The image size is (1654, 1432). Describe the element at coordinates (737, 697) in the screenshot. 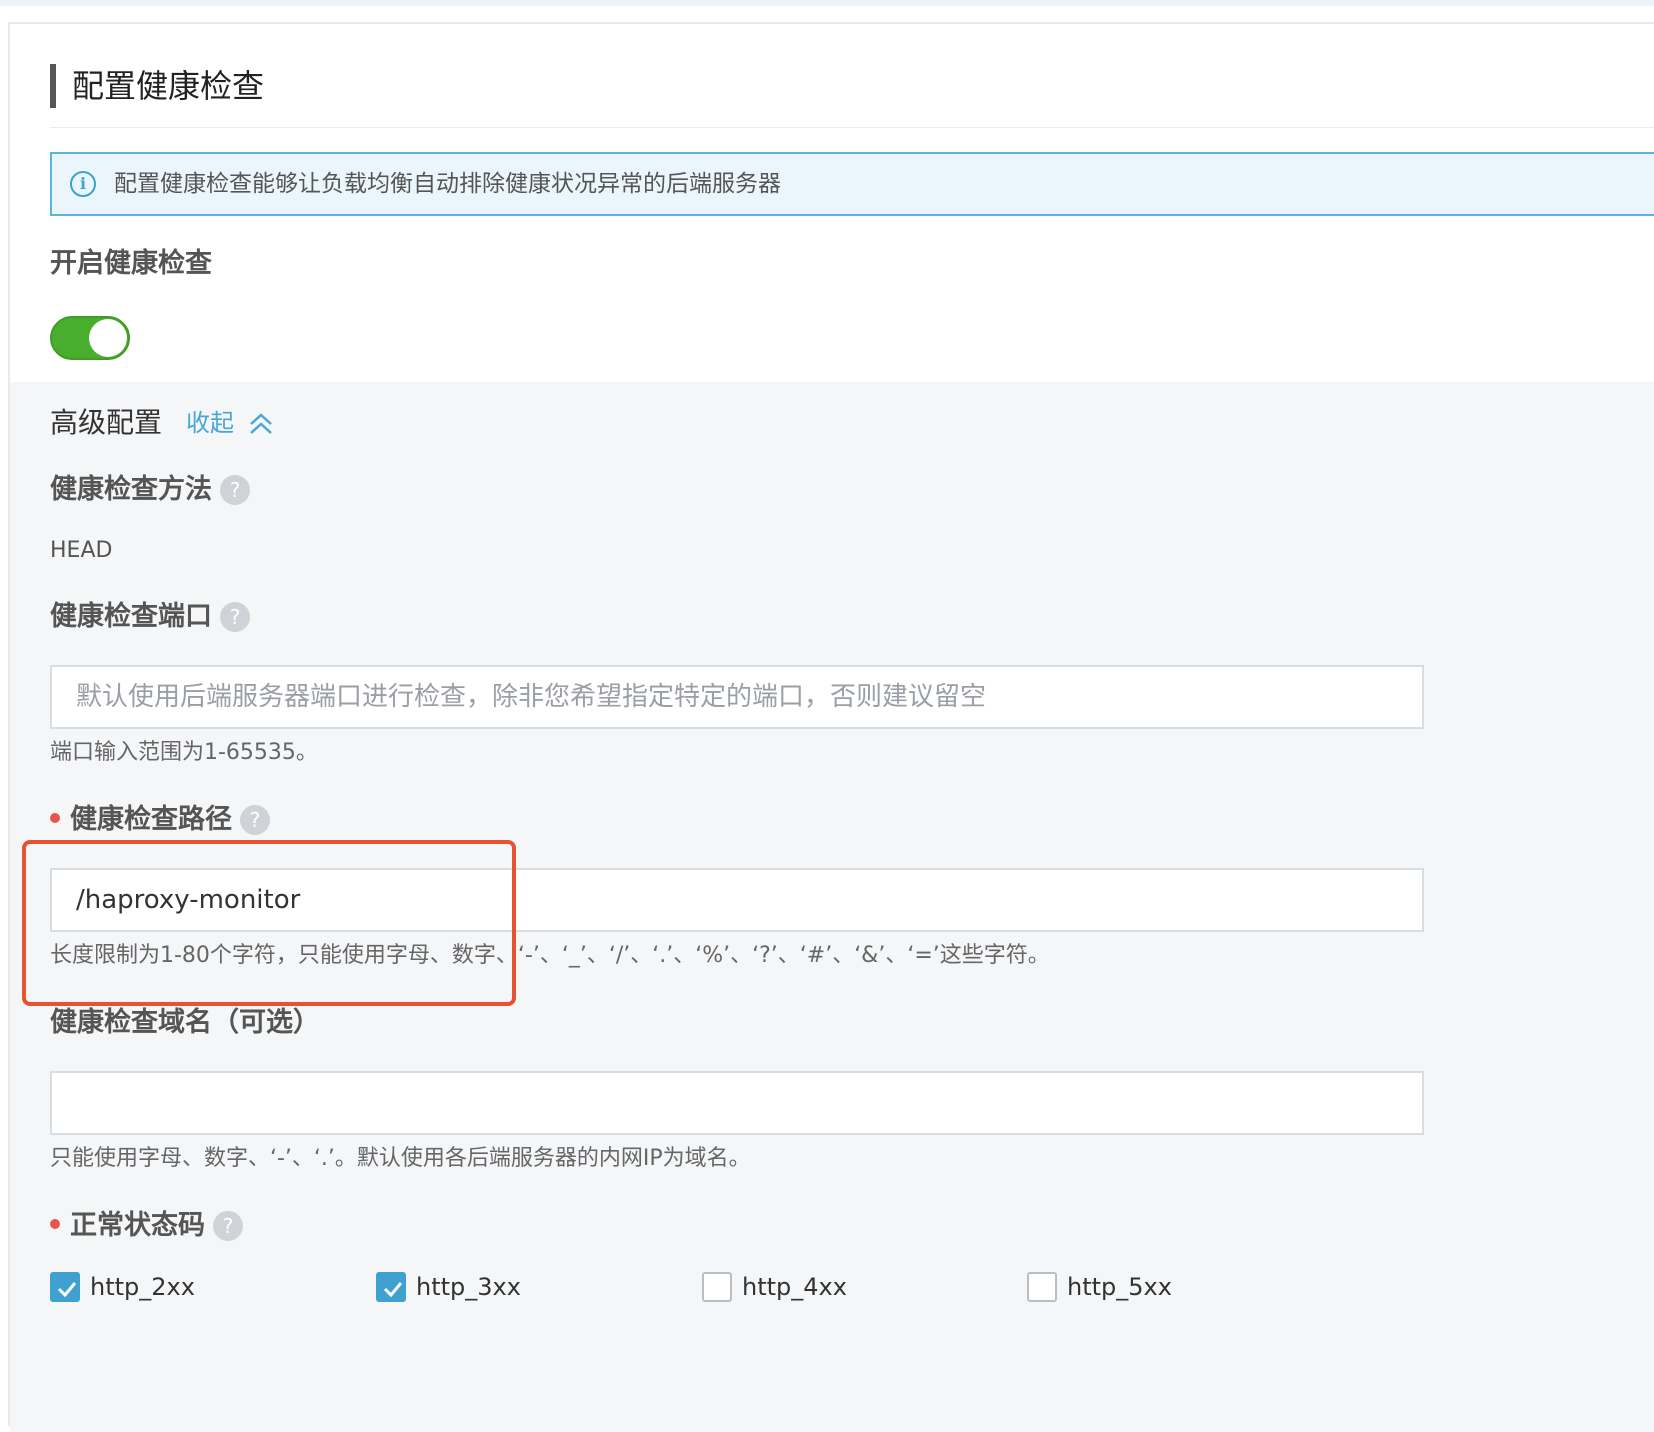

I see `port-input` at that location.